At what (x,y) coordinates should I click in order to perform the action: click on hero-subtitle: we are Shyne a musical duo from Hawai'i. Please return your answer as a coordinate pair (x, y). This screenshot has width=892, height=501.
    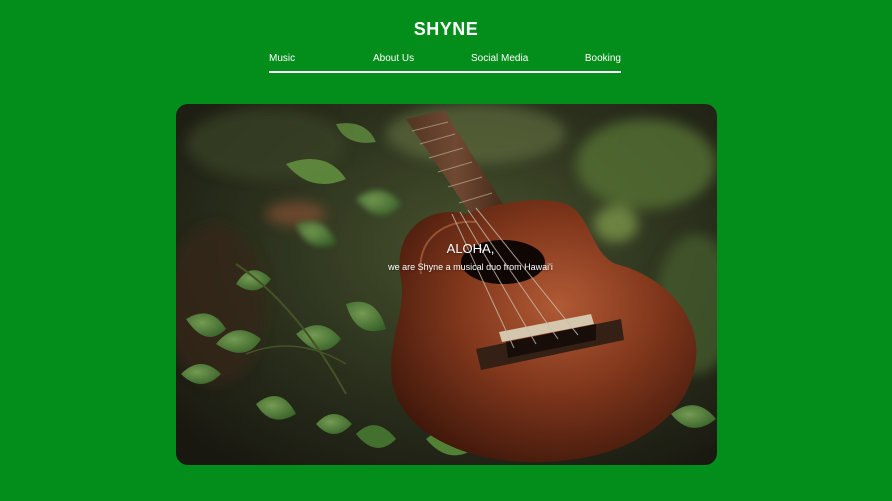
    Looking at the image, I should click on (470, 267).